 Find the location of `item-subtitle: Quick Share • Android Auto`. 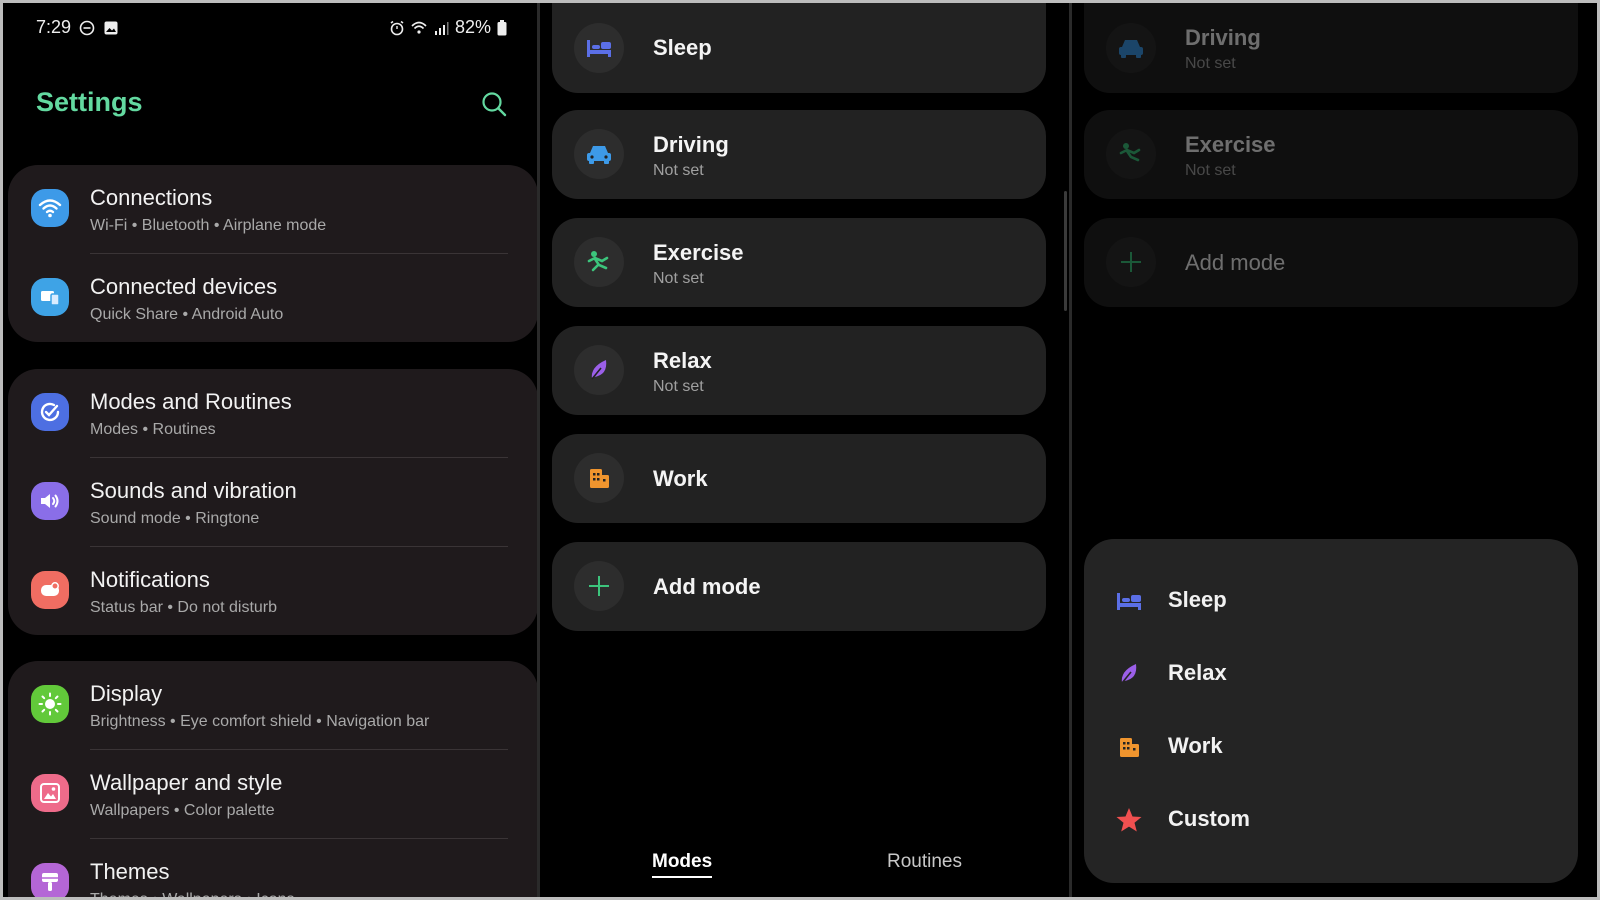

item-subtitle: Quick Share • Android Auto is located at coordinates (187, 314).